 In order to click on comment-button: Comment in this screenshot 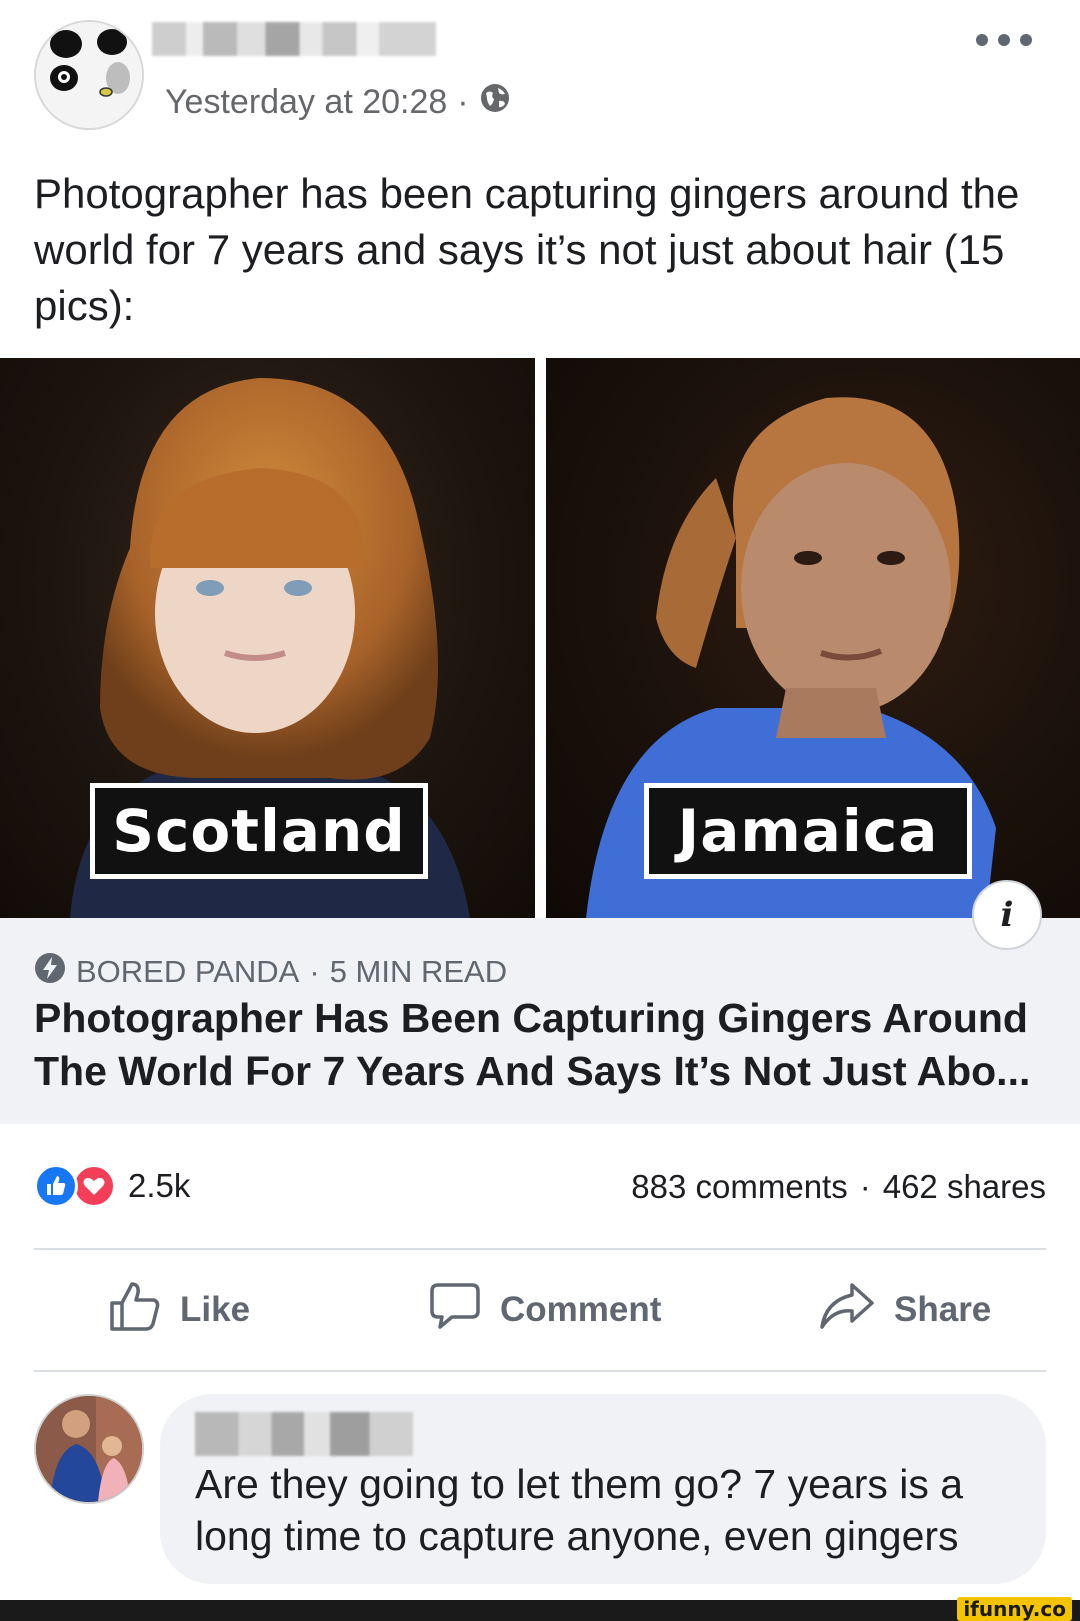, I will do `click(544, 1310)`.